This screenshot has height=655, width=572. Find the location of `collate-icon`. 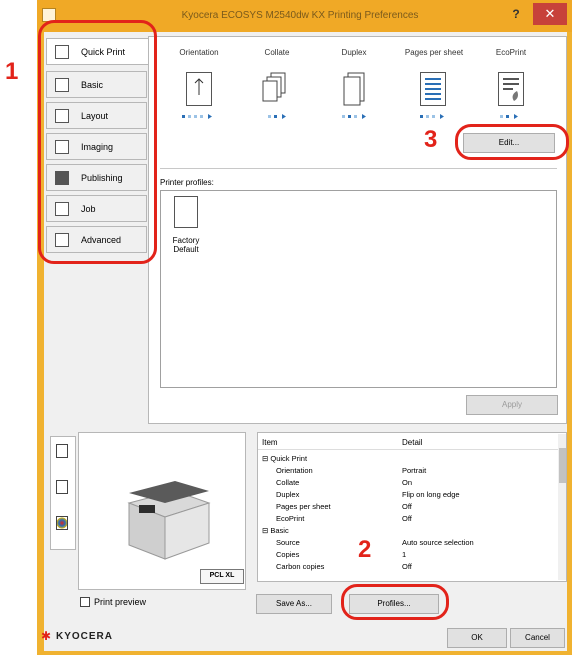

collate-icon is located at coordinates (275, 89).